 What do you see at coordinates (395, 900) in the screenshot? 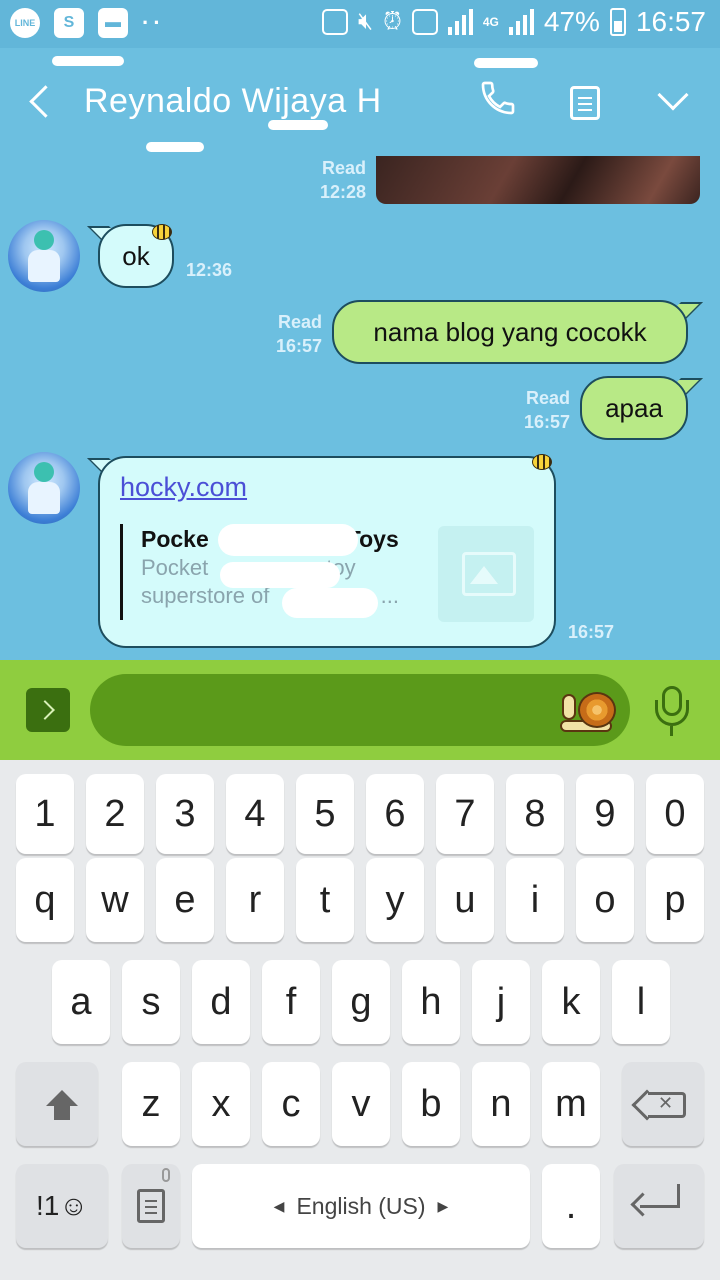
I see `key-y: y` at bounding box center [395, 900].